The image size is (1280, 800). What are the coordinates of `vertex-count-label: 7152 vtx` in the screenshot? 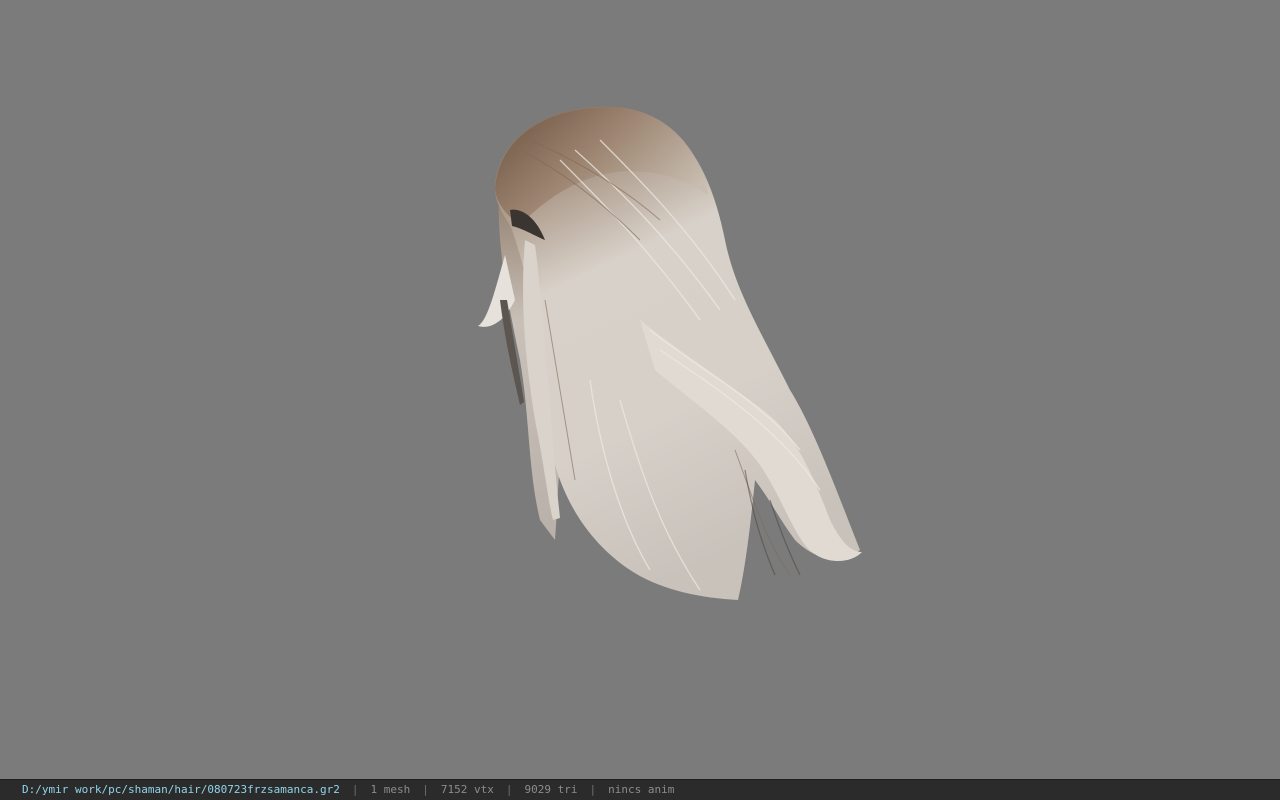 It's located at (467, 789).